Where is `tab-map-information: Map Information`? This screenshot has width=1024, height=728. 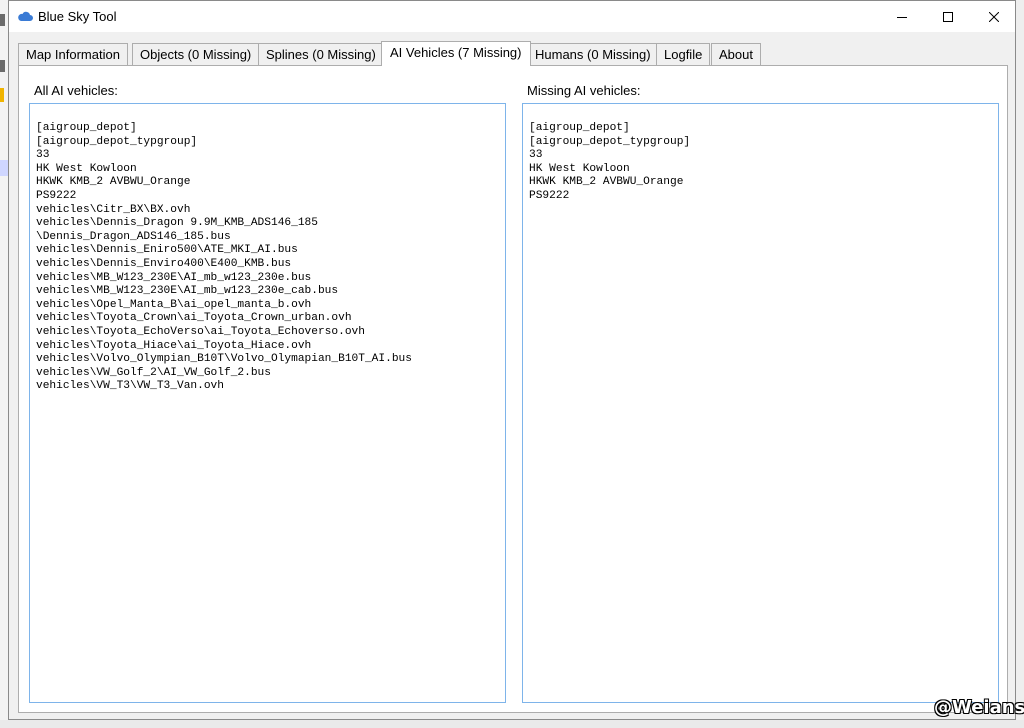
tab-map-information: Map Information is located at coordinates (73, 54).